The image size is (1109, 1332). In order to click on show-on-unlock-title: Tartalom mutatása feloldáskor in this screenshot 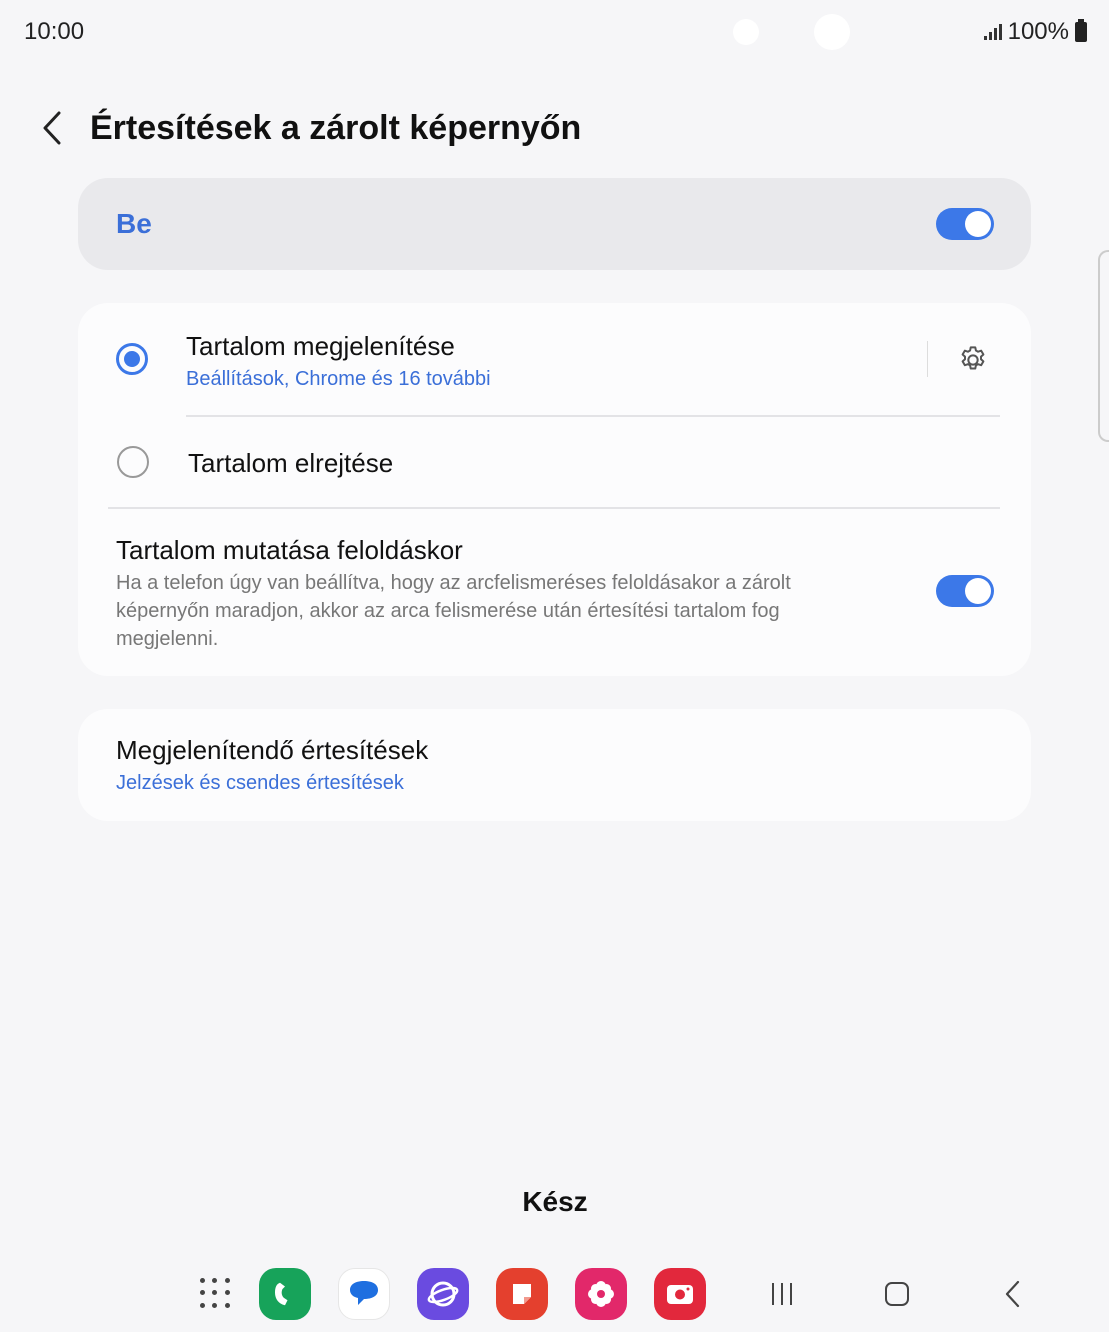, I will do `click(289, 550)`.